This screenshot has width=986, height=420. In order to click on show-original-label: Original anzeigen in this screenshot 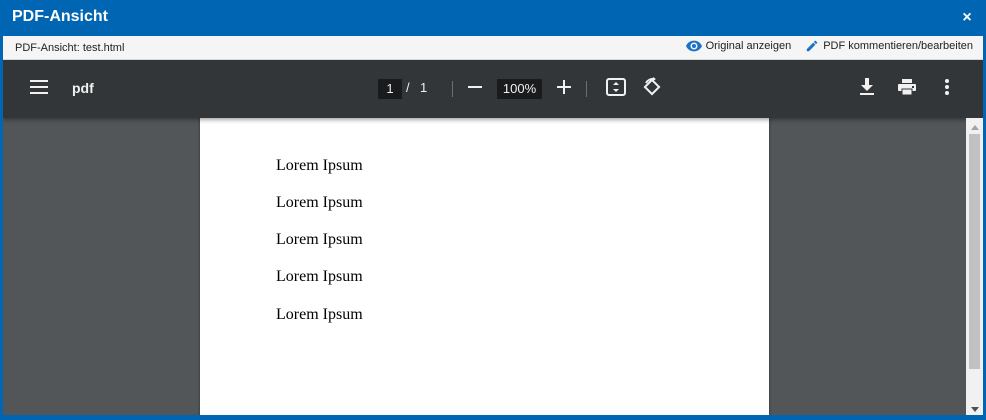, I will do `click(748, 46)`.